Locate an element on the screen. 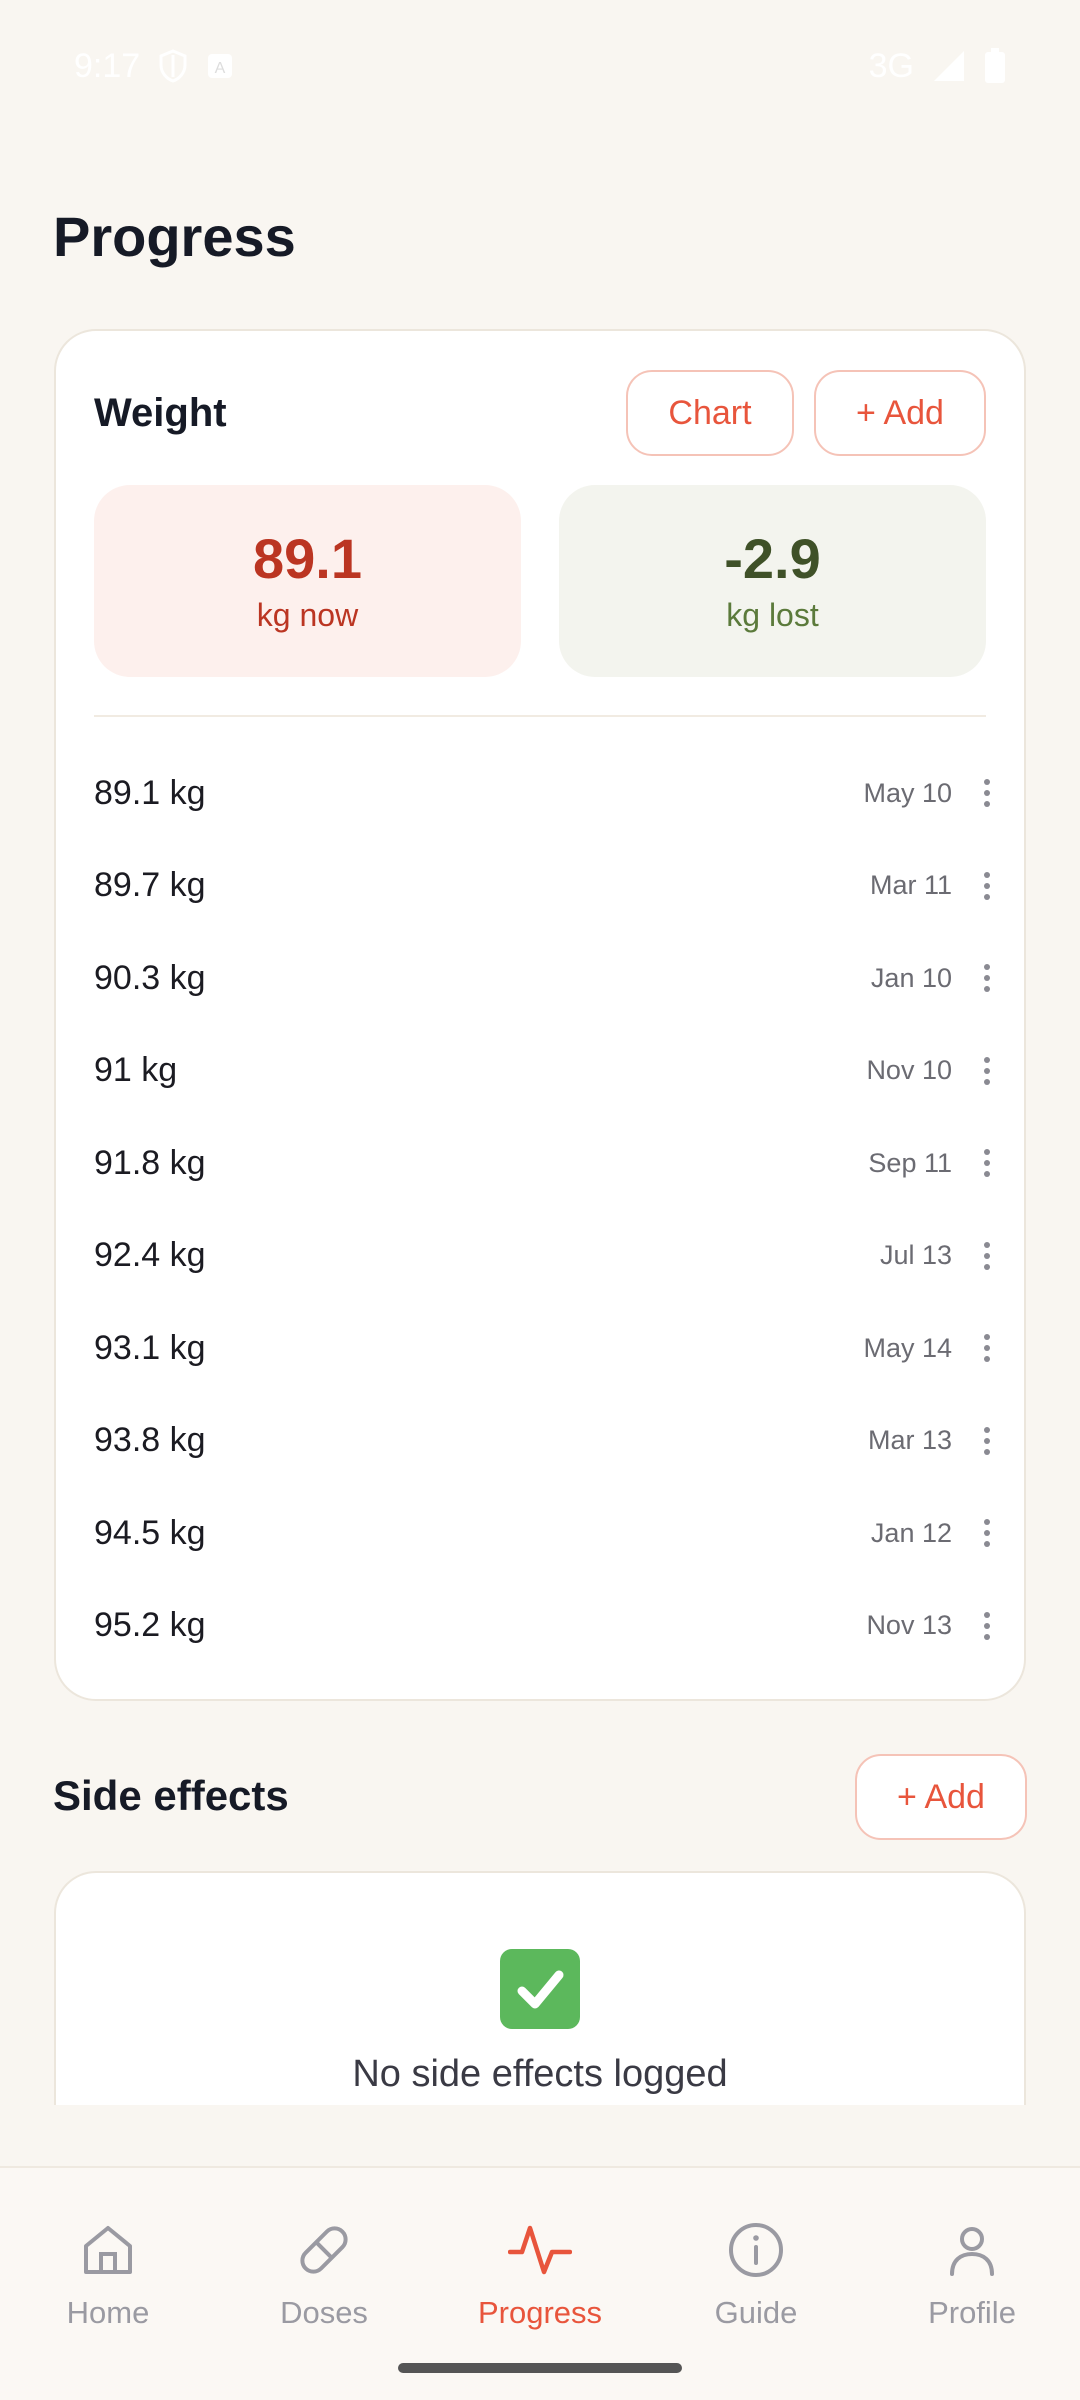 The image size is (1080, 2400). weight-lost-label: kg lost is located at coordinates (772, 615).